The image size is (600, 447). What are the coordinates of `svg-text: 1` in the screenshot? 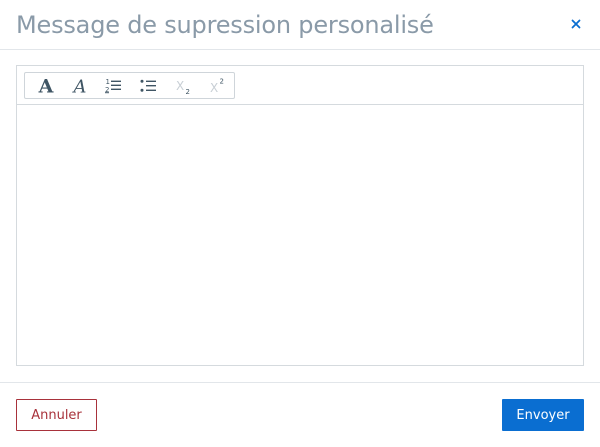 It's located at (108, 82).